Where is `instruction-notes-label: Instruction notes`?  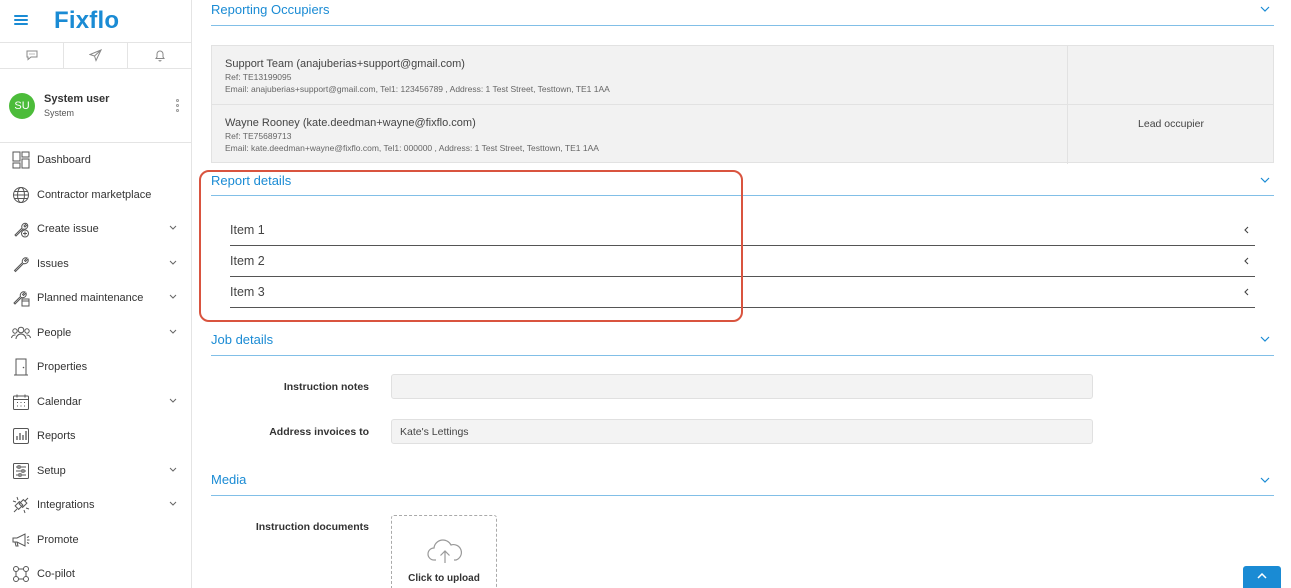
instruction-notes-label: Instruction notes is located at coordinates (326, 387).